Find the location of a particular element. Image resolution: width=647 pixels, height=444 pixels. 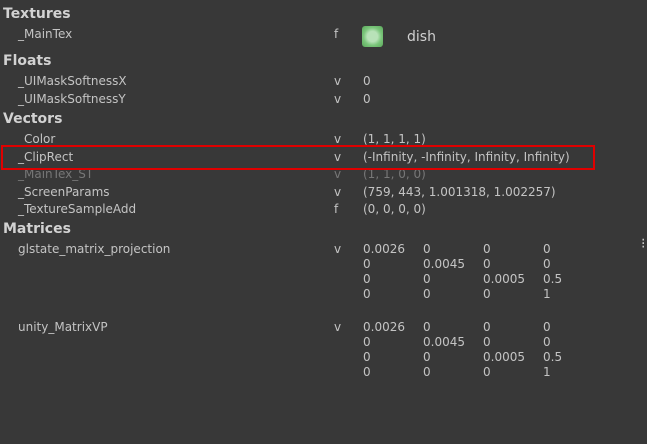

prop-type-color: v is located at coordinates (338, 139).